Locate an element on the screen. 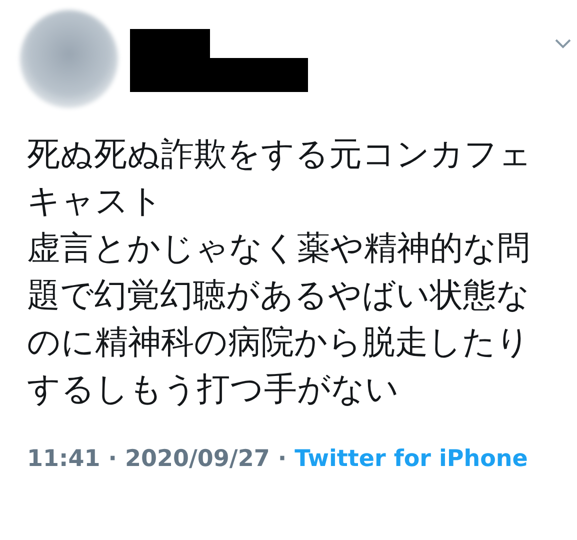 This screenshot has width=577, height=540. tweet-date: 2020/09/27 is located at coordinates (197, 459).